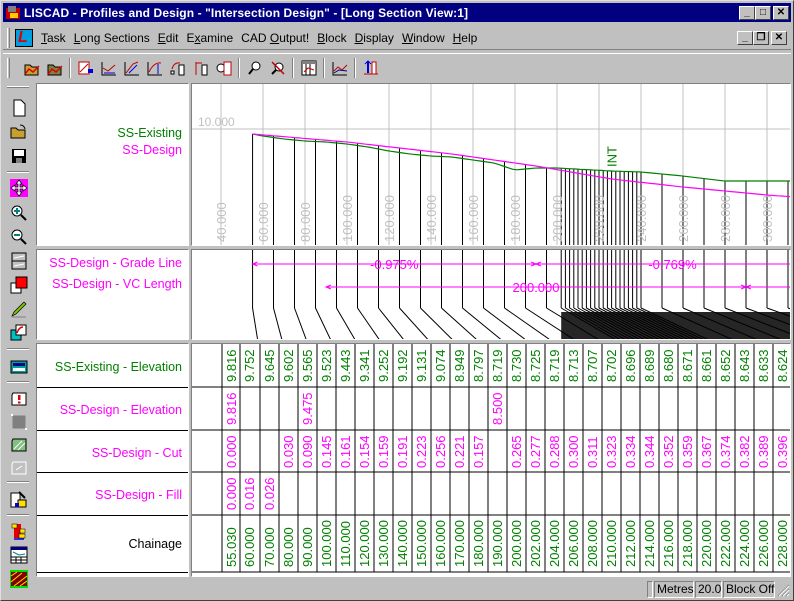 This screenshot has height=601, width=794. I want to click on mdi-restore-button: ❐, so click(761, 37).